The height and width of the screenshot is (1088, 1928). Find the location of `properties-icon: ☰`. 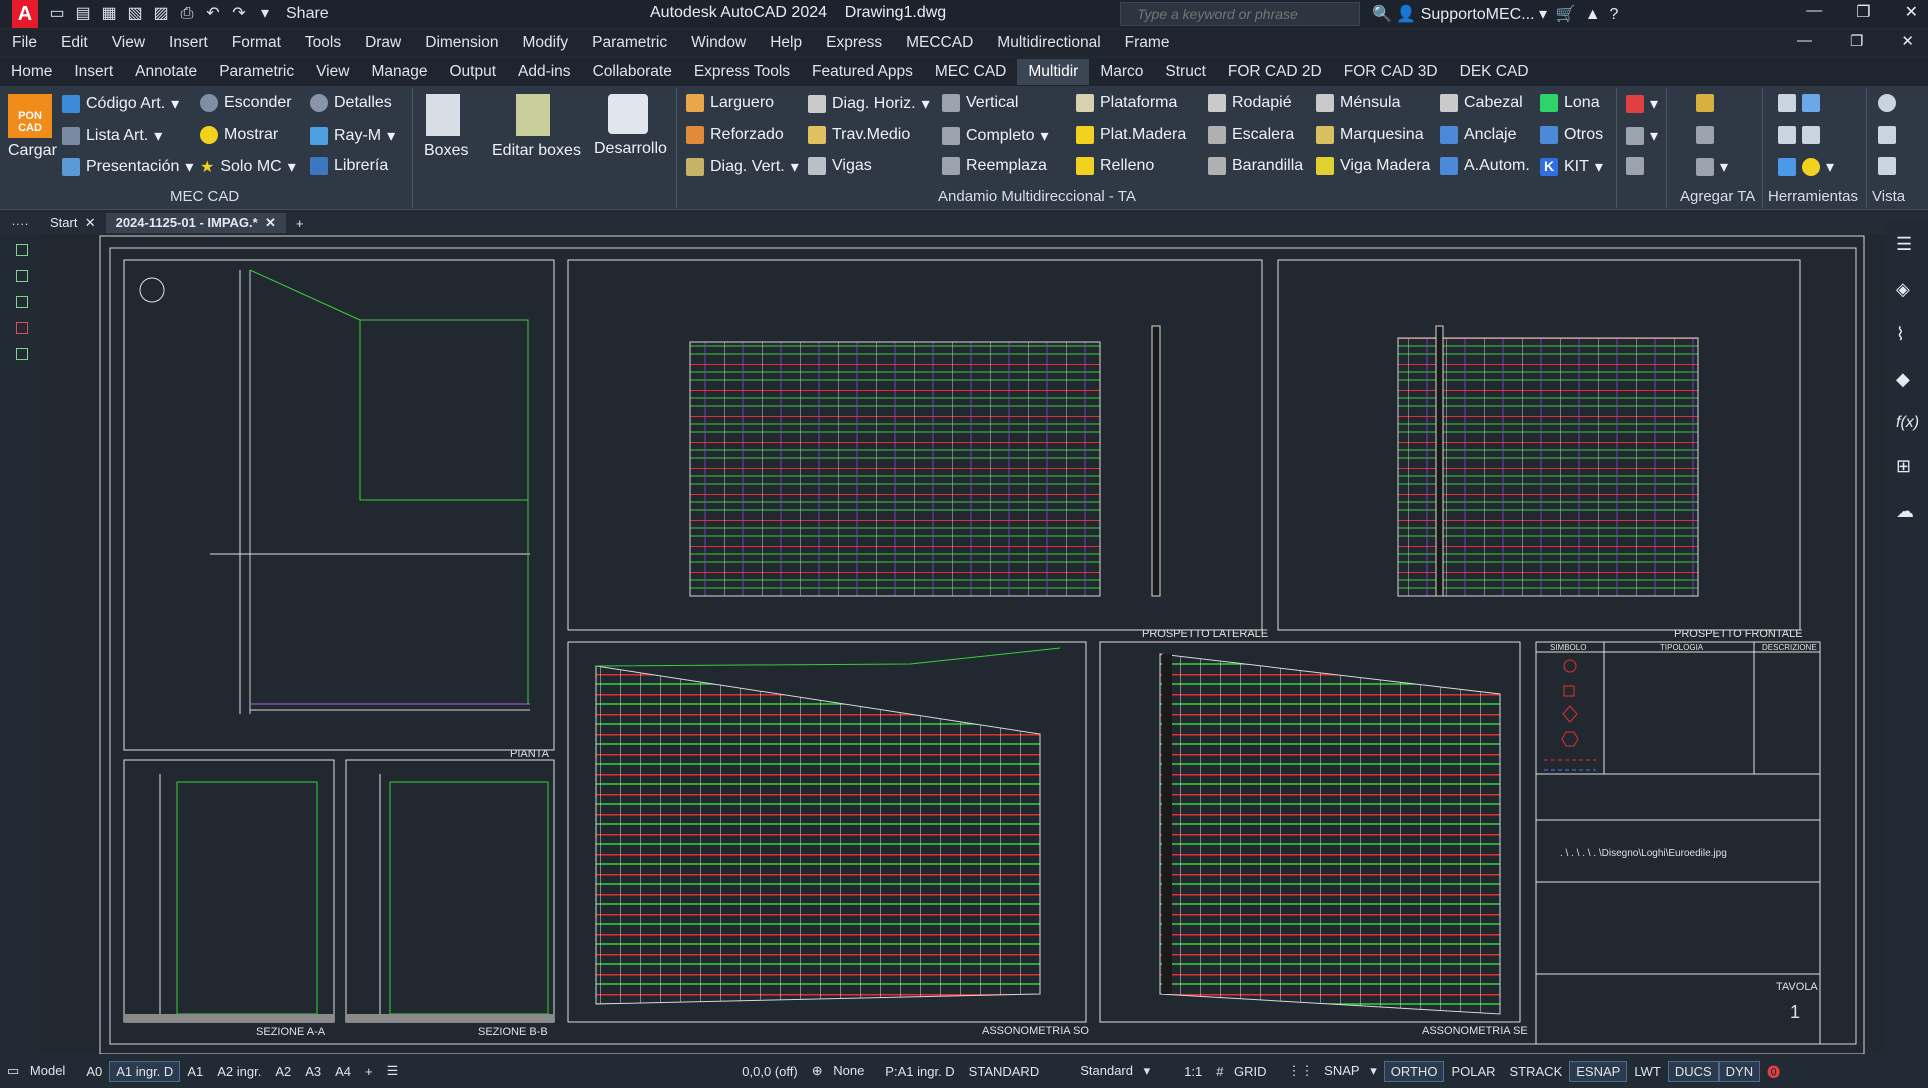

properties-icon: ☰ is located at coordinates (1912, 244).